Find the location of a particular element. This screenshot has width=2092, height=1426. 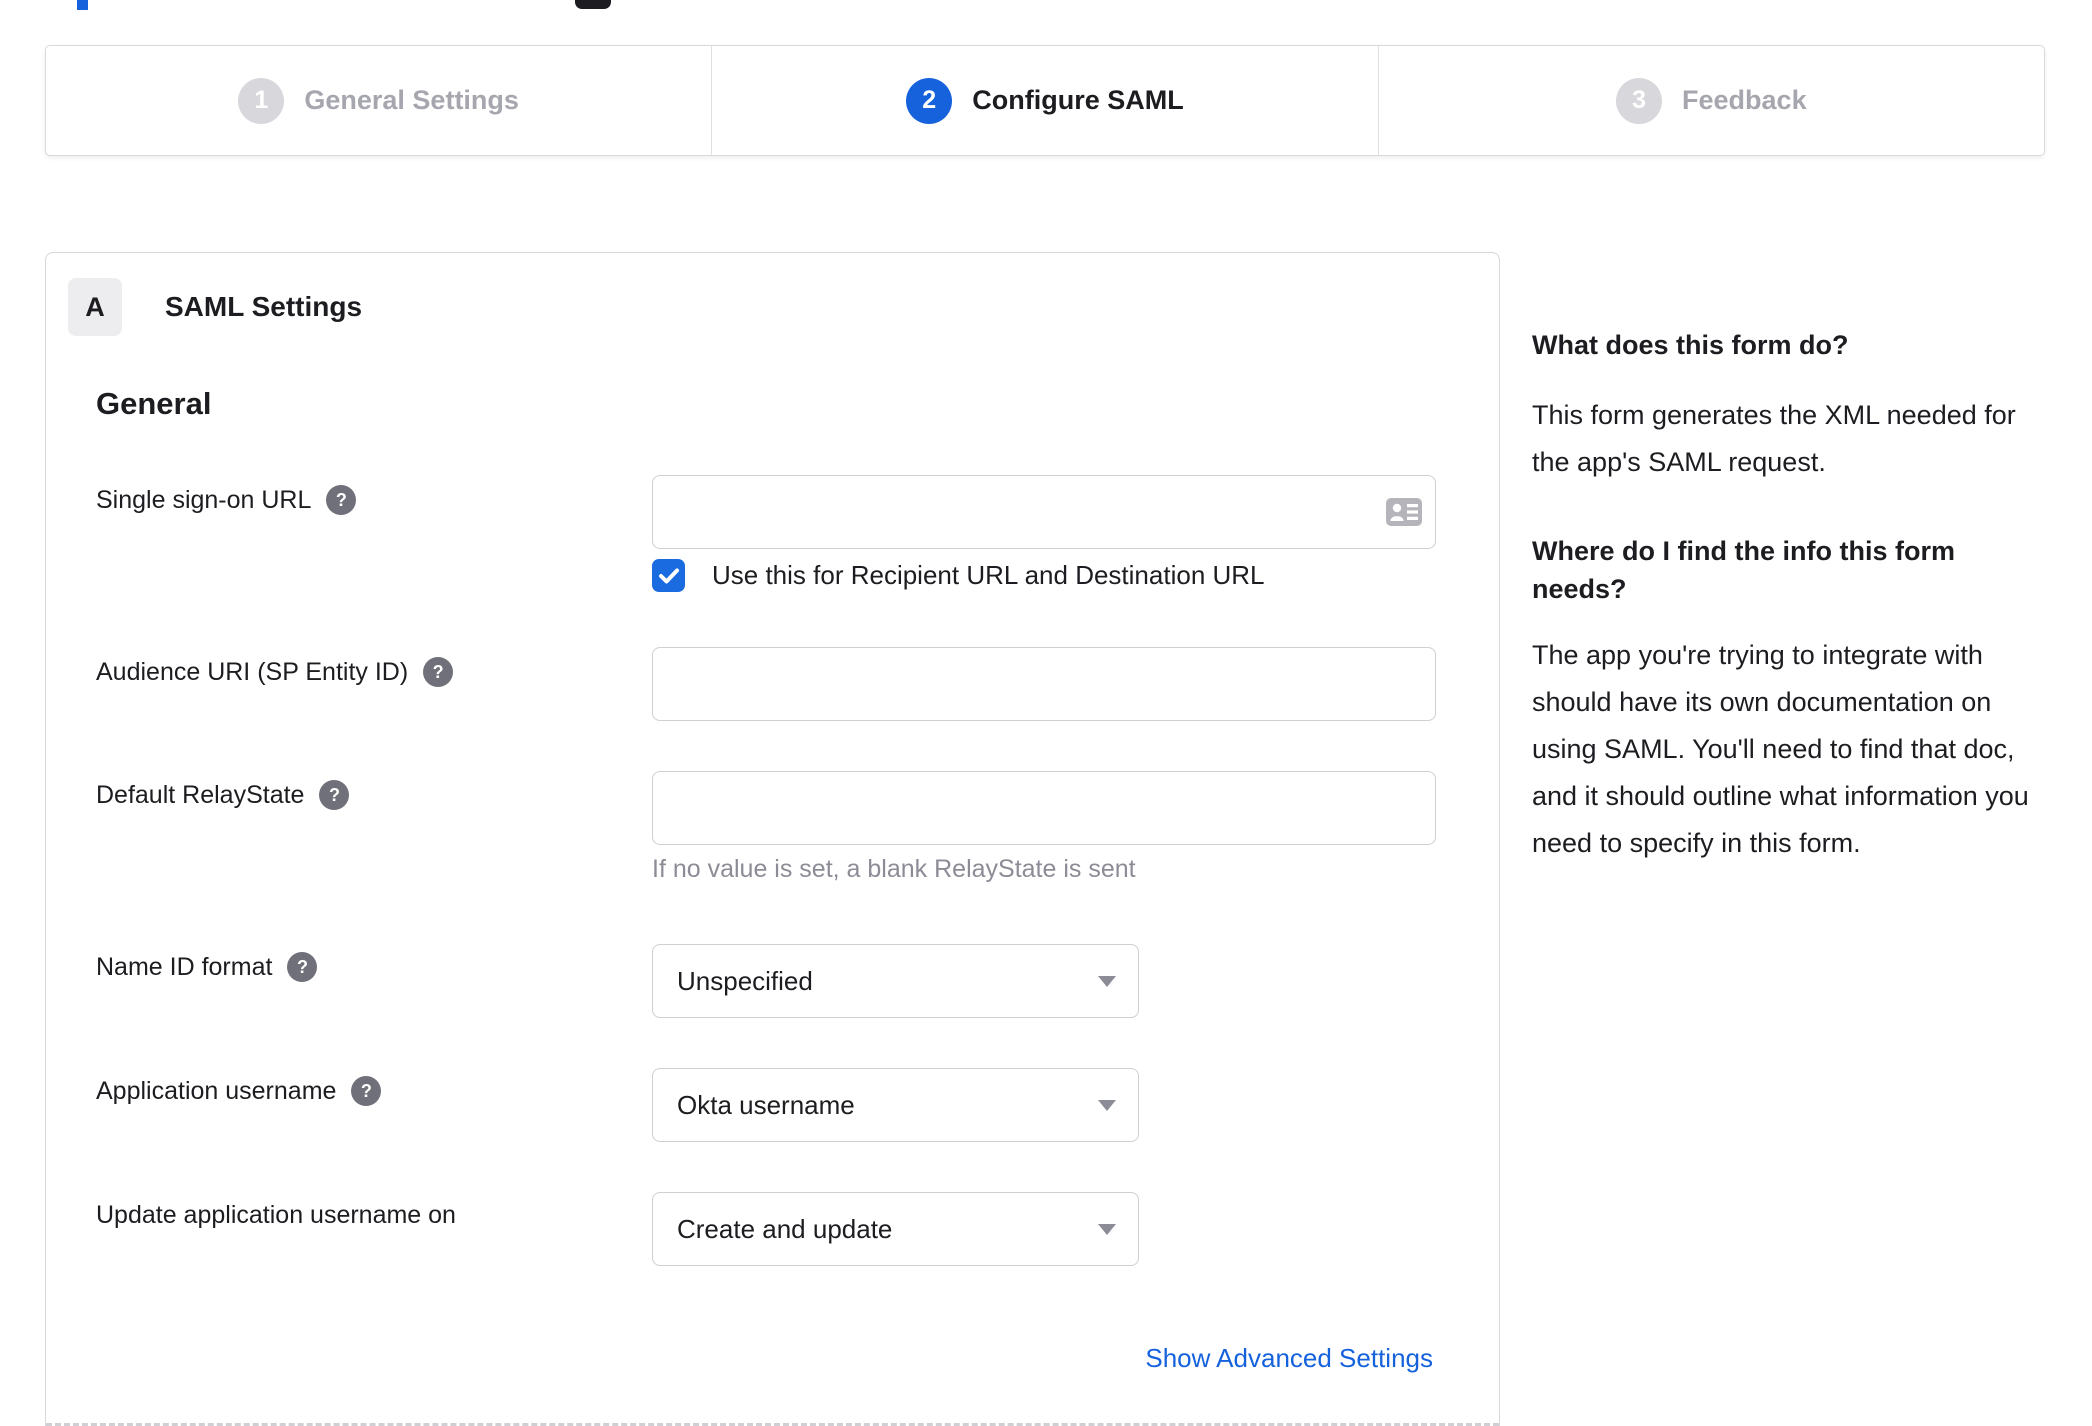

wizard-step-configure-saml: 2 Configure SAML is located at coordinates (1044, 100).